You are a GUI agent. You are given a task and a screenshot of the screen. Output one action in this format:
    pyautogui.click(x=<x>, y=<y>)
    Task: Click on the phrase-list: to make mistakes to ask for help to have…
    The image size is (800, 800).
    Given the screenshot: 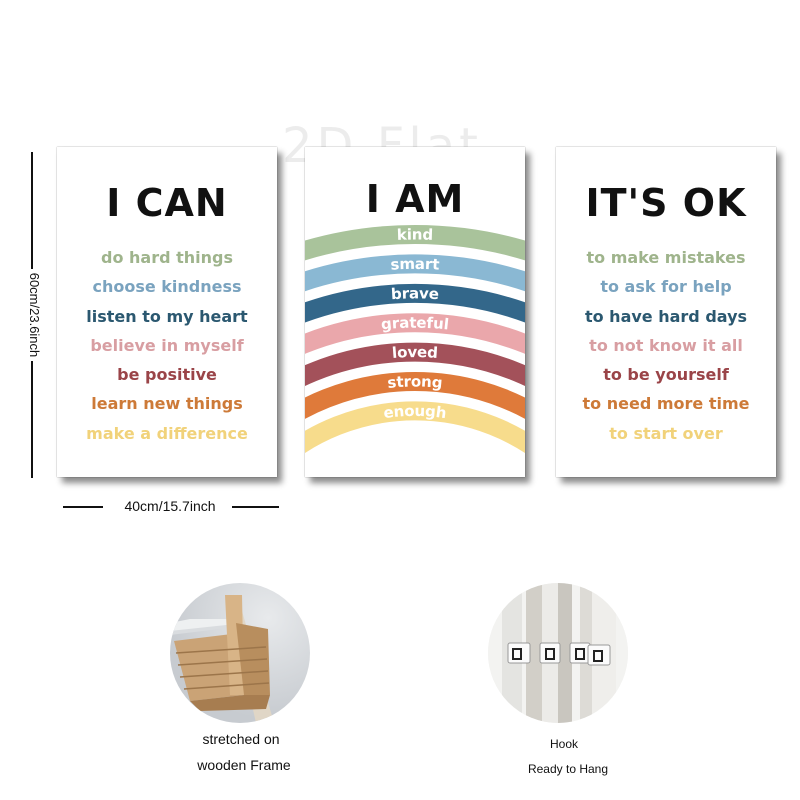 What is the action you would take?
    pyautogui.click(x=666, y=345)
    